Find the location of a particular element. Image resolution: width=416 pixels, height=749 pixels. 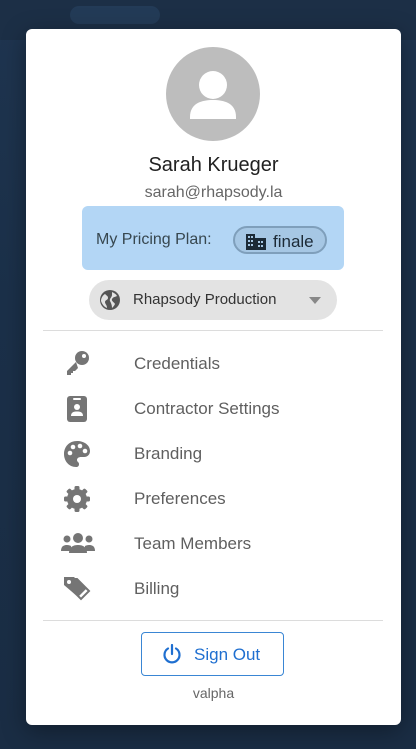

avatar is located at coordinates (213, 94).